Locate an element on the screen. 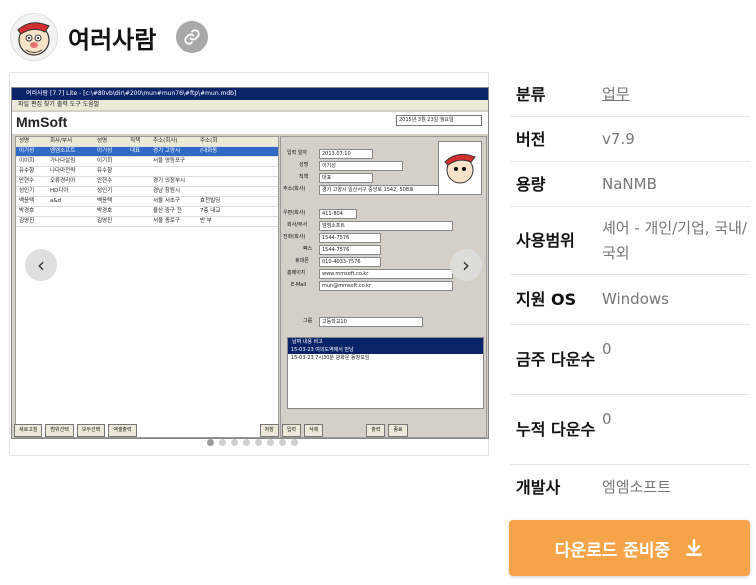  info-value: Windows is located at coordinates (635, 299).